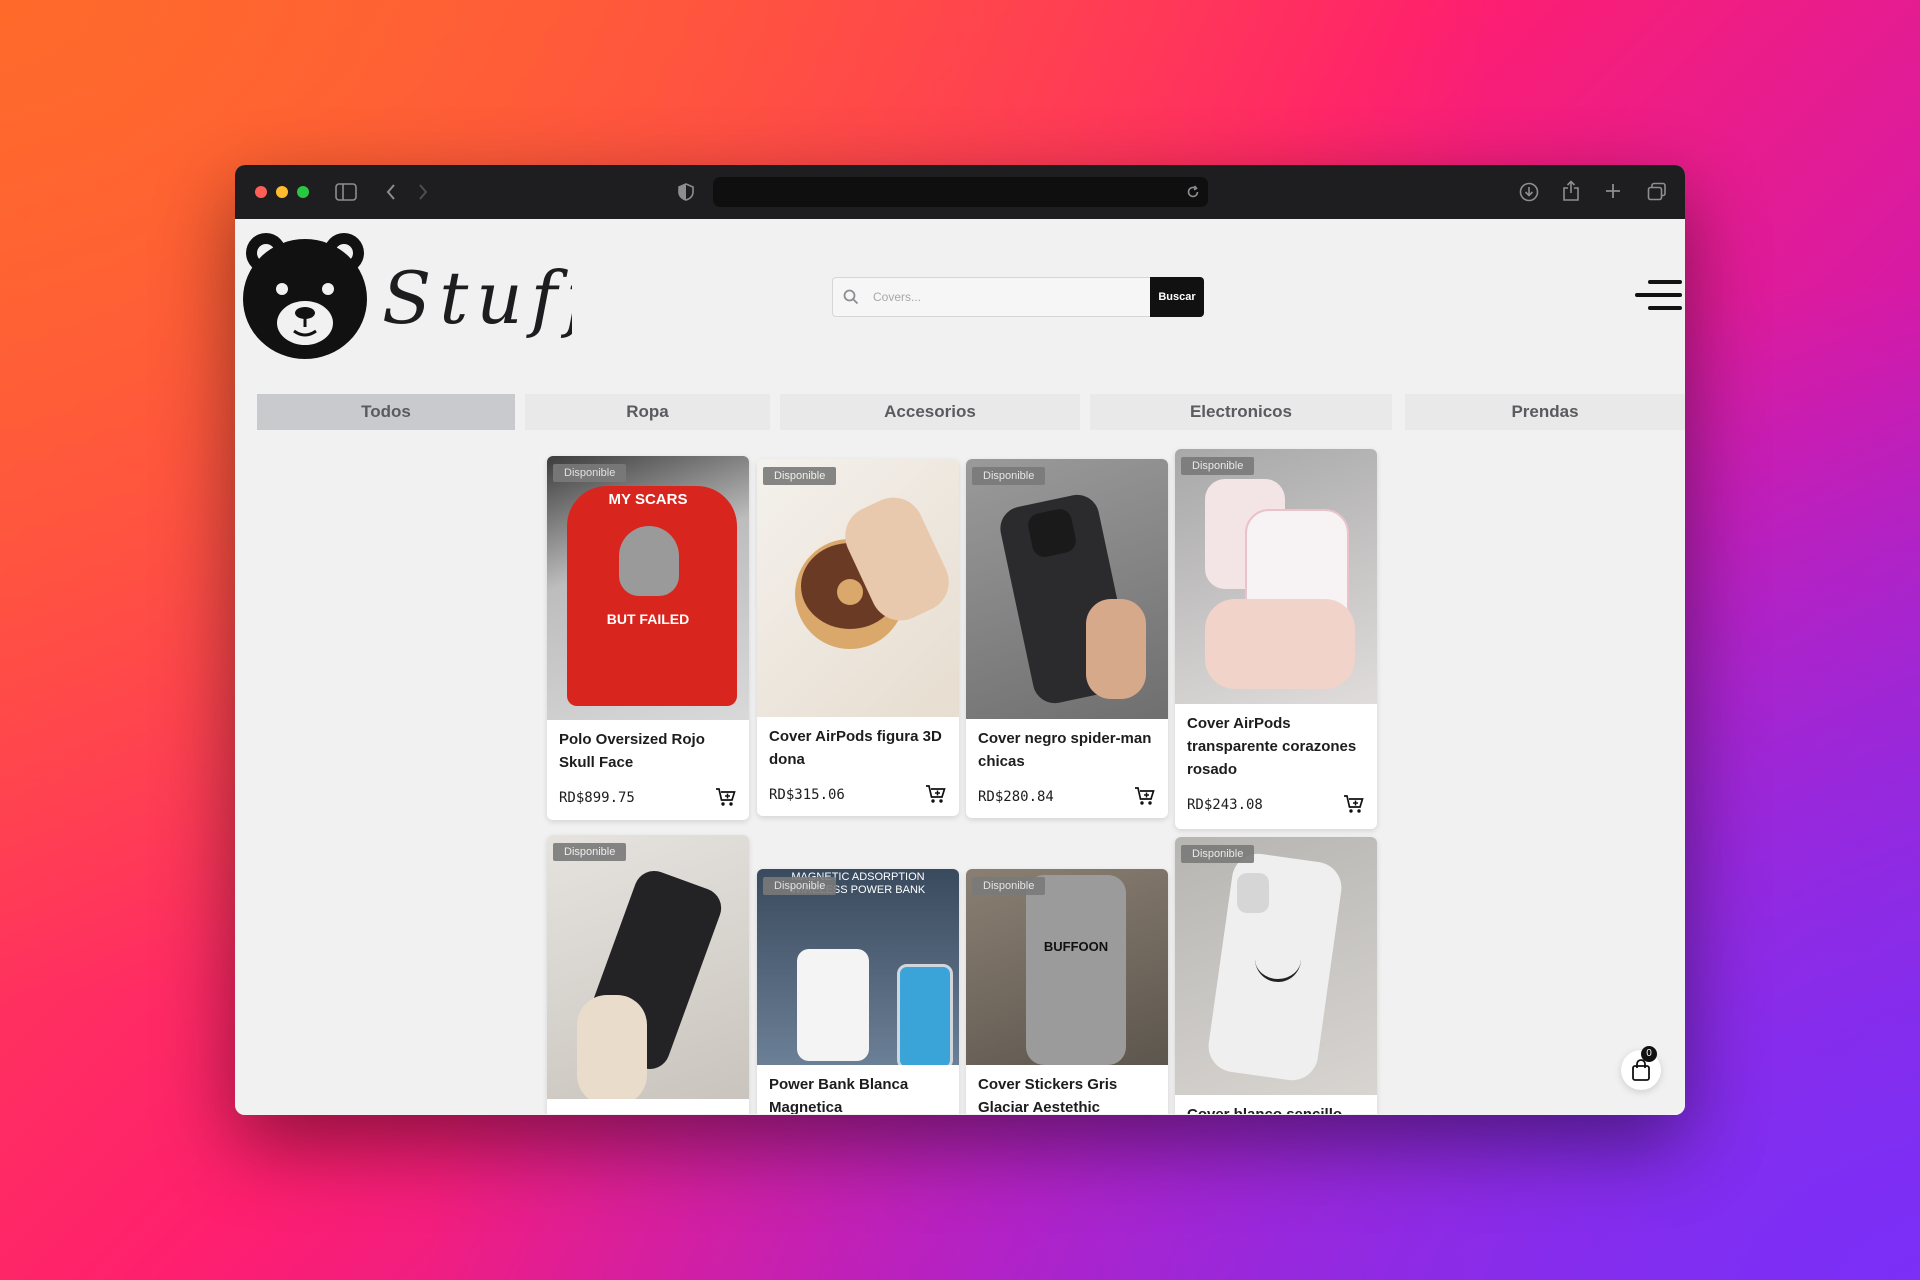 The width and height of the screenshot is (1920, 1280). Describe the element at coordinates (807, 795) in the screenshot. I see `product-price: RD$315.06` at that location.